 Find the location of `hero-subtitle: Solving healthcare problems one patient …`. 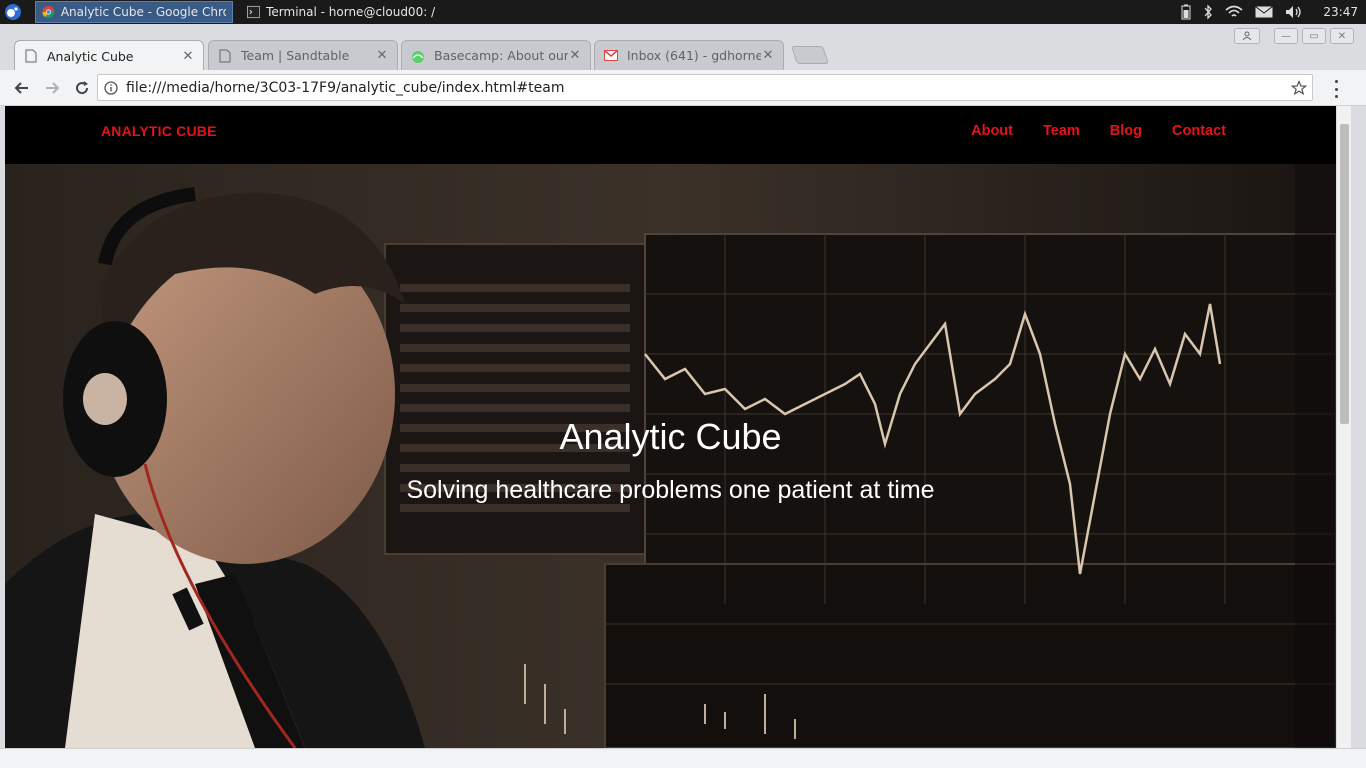

hero-subtitle: Solving healthcare problems one patient … is located at coordinates (670, 490).